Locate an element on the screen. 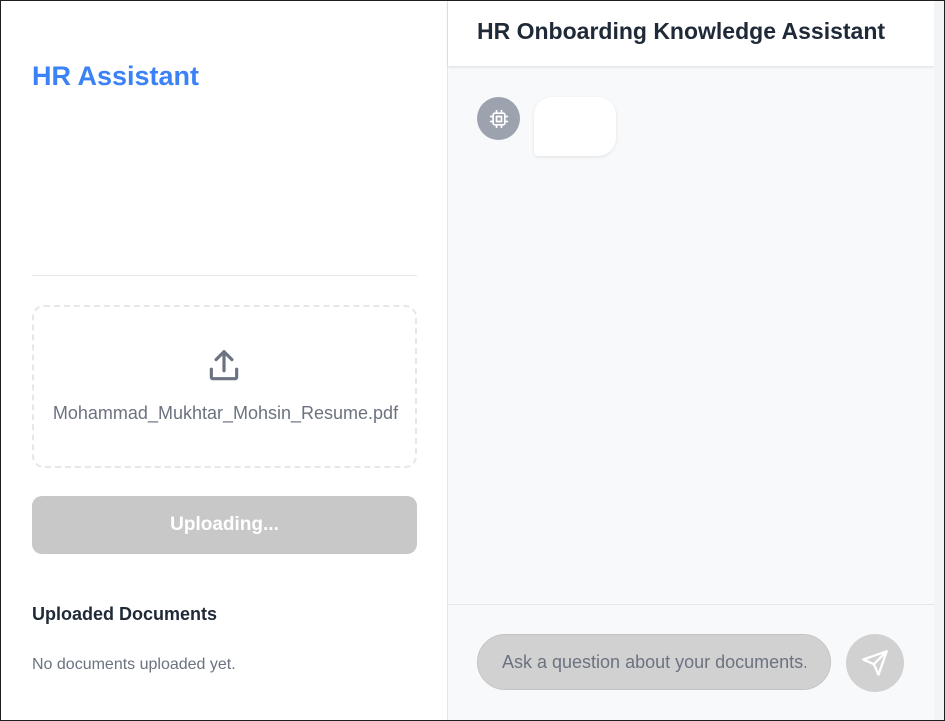  documents-empty-state: No documents uploaded yet. is located at coordinates (134, 664).